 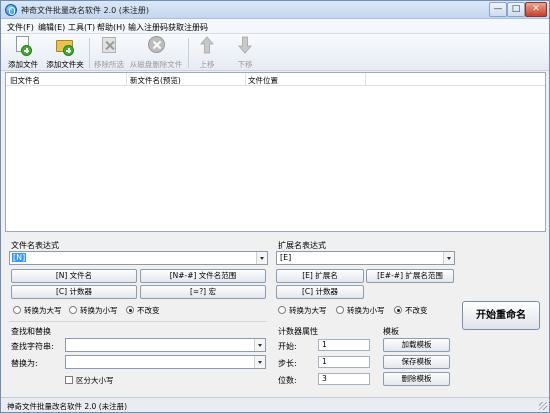 I want to click on counter-start-label: 开始:, so click(x=287, y=346).